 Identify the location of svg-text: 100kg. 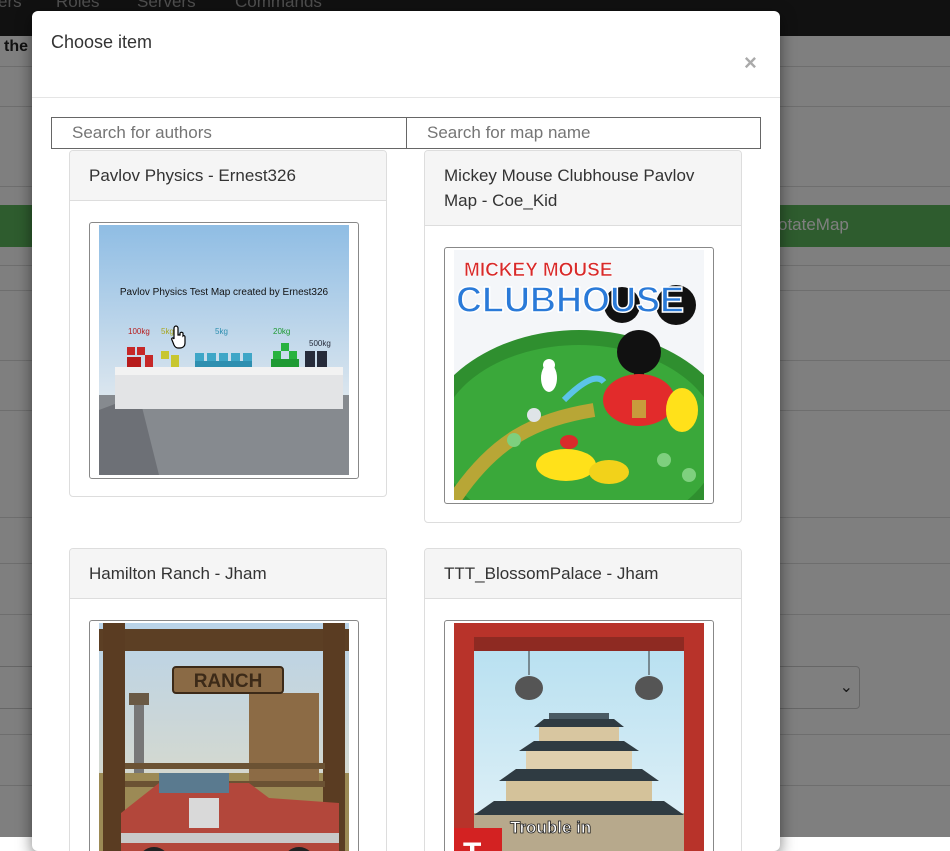
(139, 331).